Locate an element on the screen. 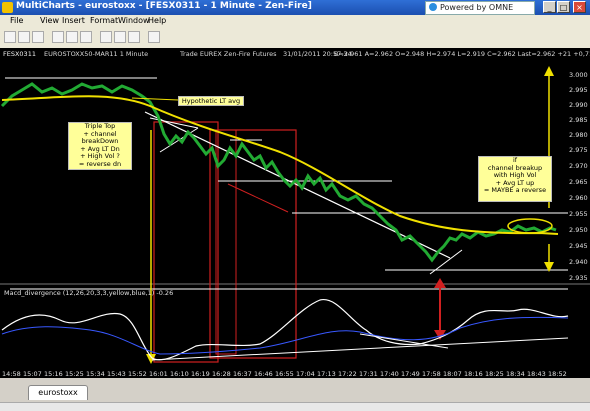  time-tick: 18:34 is located at coordinates (515, 374).